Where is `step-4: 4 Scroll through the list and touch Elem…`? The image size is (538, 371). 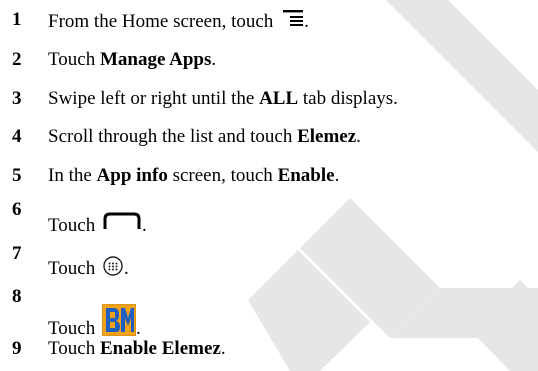
step-4: 4 Scroll through the list and touch Elem… is located at coordinates (269, 141).